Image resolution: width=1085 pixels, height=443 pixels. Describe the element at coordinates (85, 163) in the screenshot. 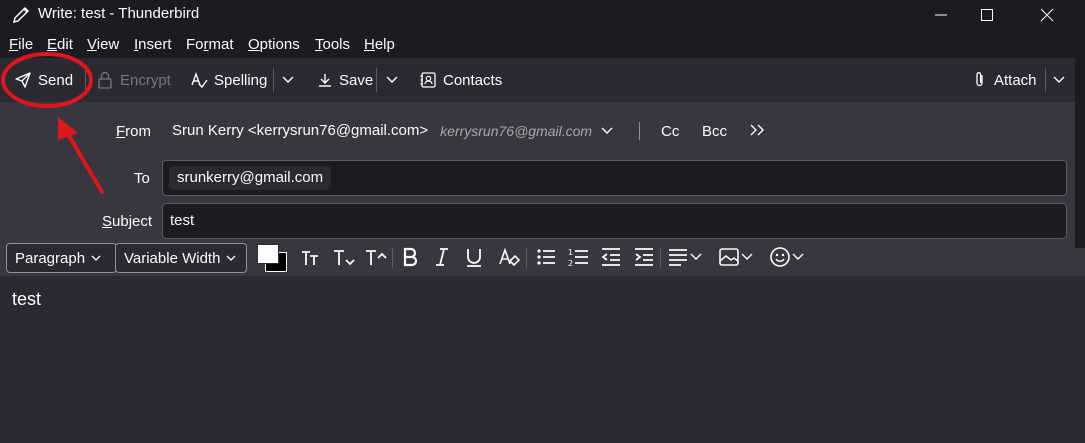

I see `annotation-arrow-shaft` at that location.